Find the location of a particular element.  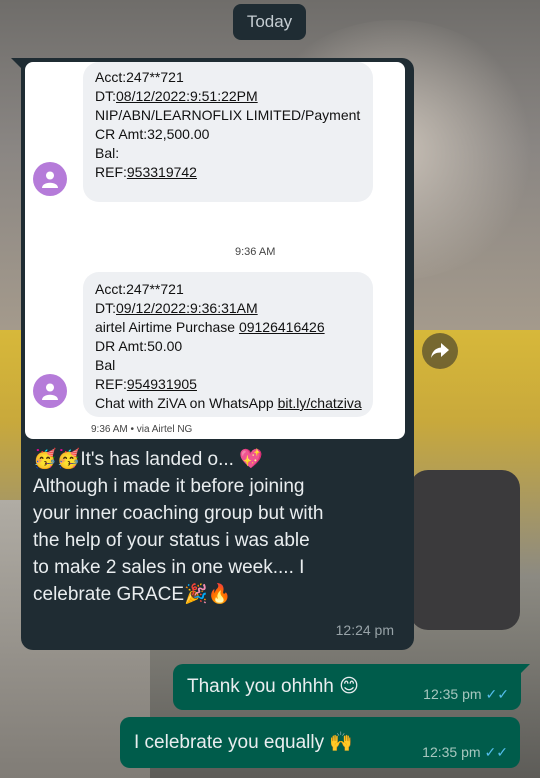

sms-amount: CR Amt:32,500.00 is located at coordinates (152, 134).